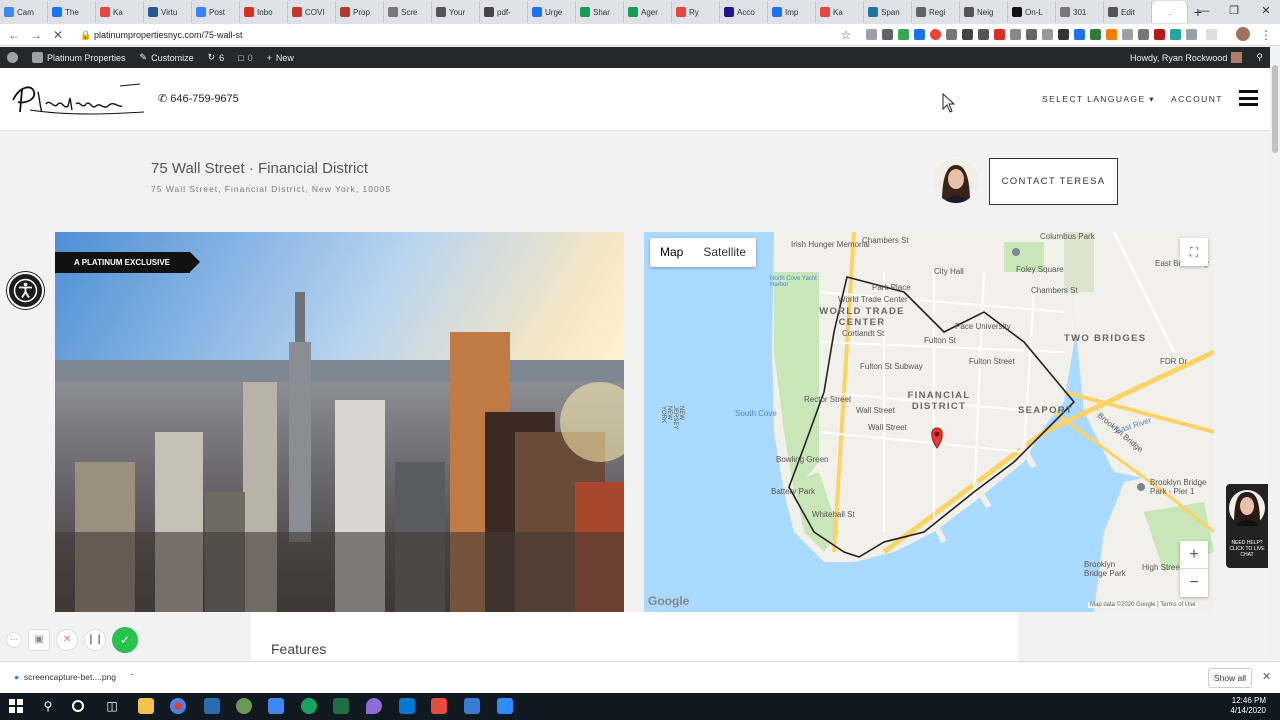 This screenshot has height=720, width=1280. Describe the element at coordinates (1177, 605) in the screenshot. I see `map-terms-link: Terms of Use` at that location.